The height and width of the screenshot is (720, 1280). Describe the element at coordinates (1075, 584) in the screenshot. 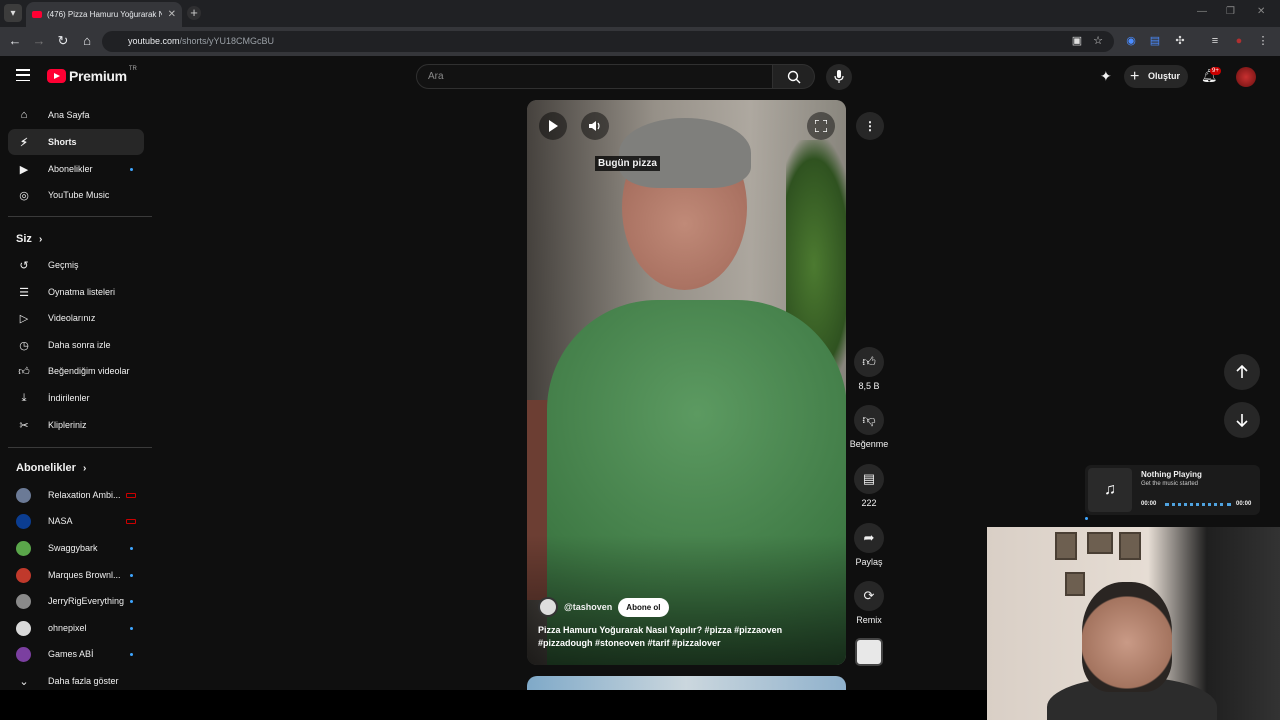

I see `wall-frame` at that location.